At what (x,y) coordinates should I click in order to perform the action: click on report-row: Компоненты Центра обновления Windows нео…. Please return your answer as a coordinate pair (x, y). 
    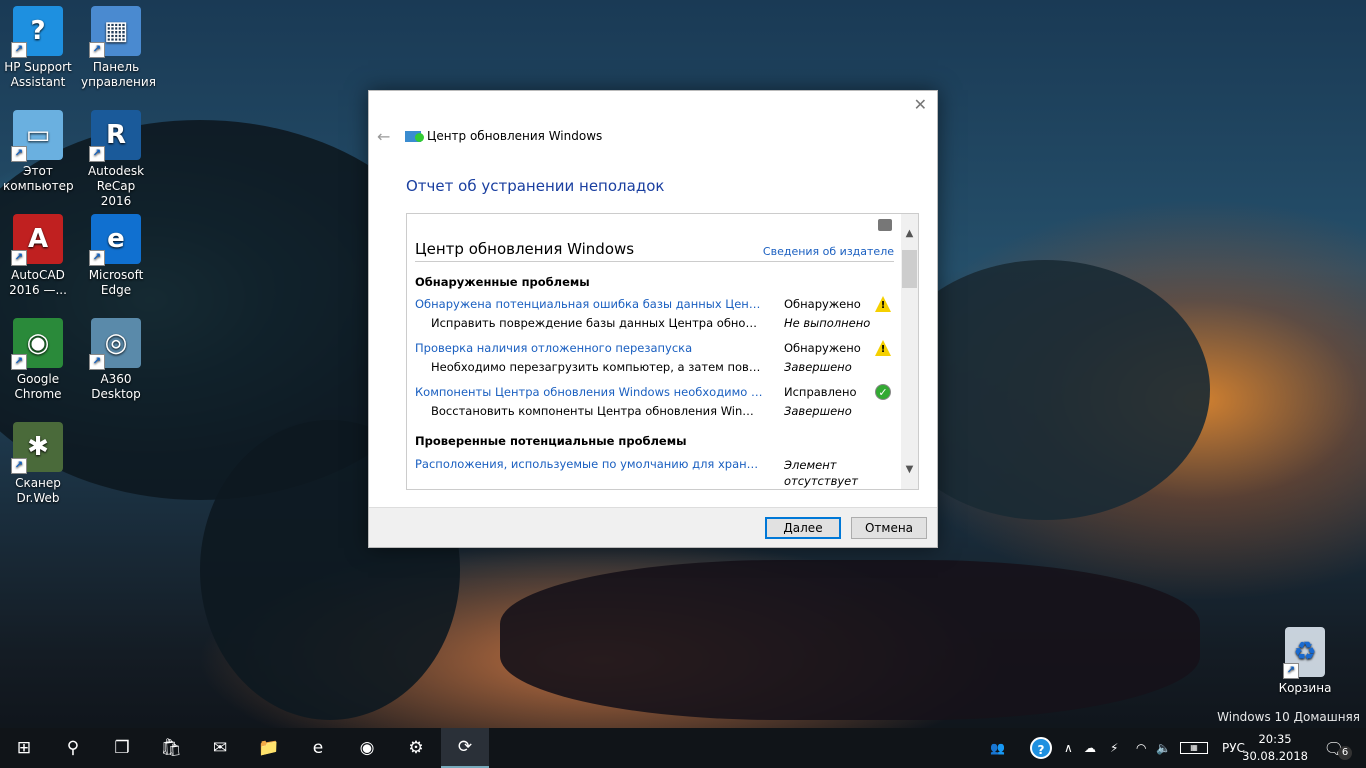
    Looking at the image, I should click on (655, 393).